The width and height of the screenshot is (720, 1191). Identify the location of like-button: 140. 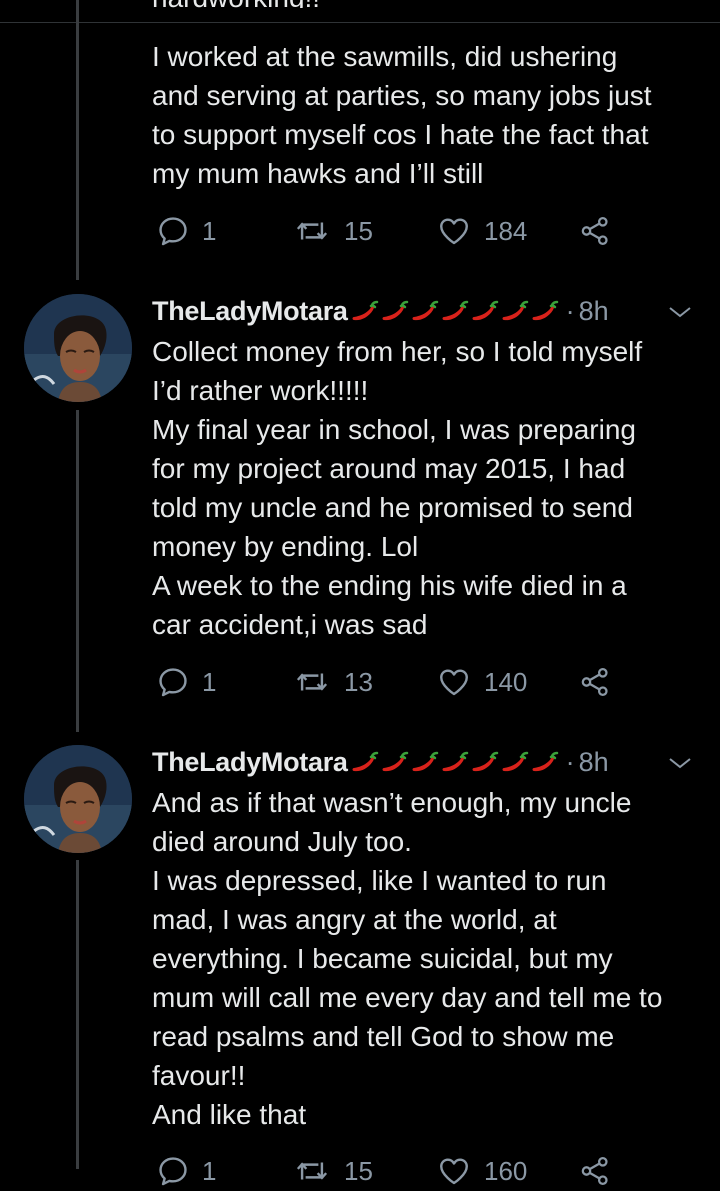
(481, 682).